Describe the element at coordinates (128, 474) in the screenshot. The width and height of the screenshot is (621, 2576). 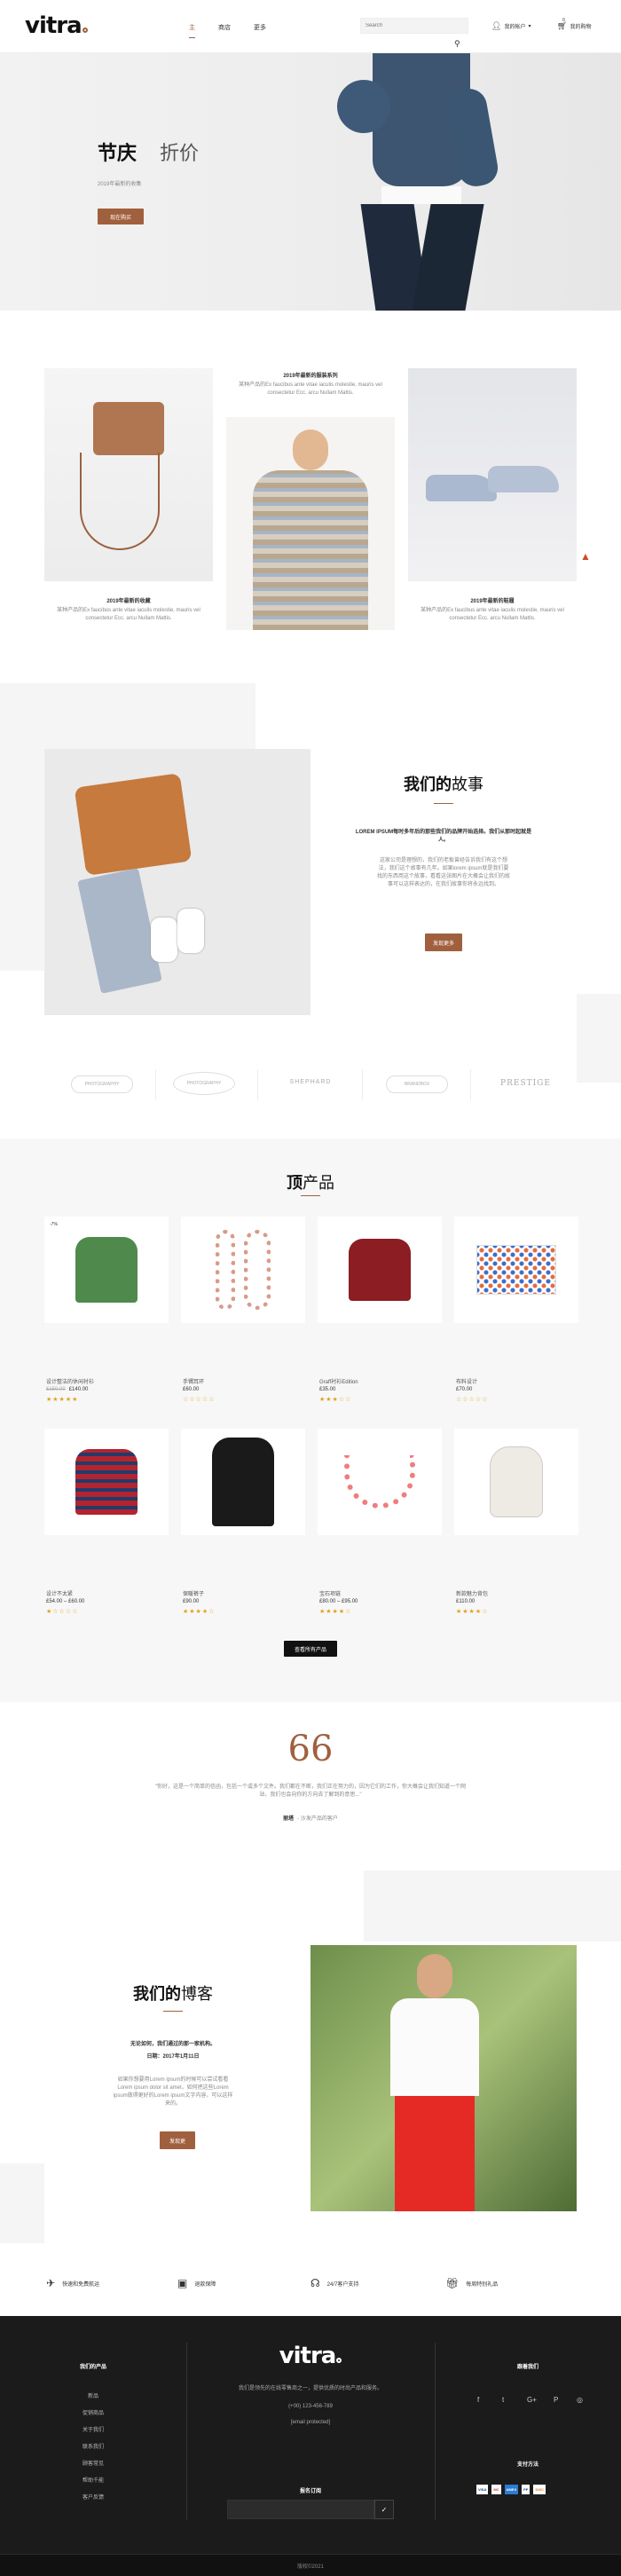
I see `collection-image-bag` at that location.